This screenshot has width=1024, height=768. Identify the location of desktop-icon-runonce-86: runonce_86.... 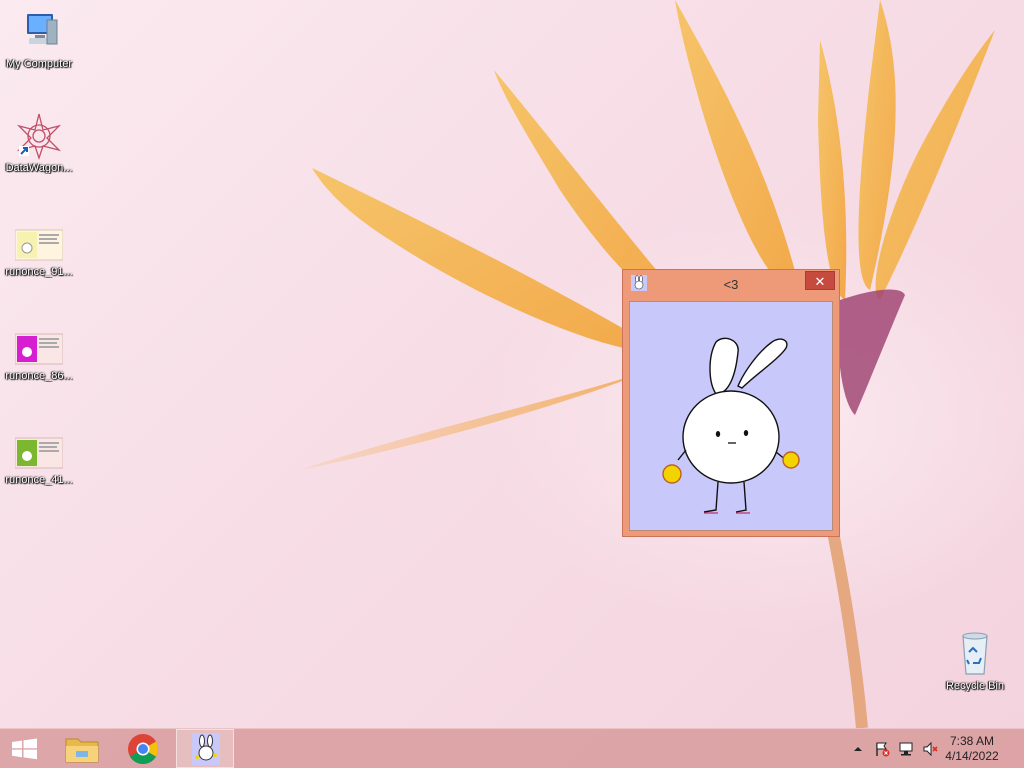
(39, 351).